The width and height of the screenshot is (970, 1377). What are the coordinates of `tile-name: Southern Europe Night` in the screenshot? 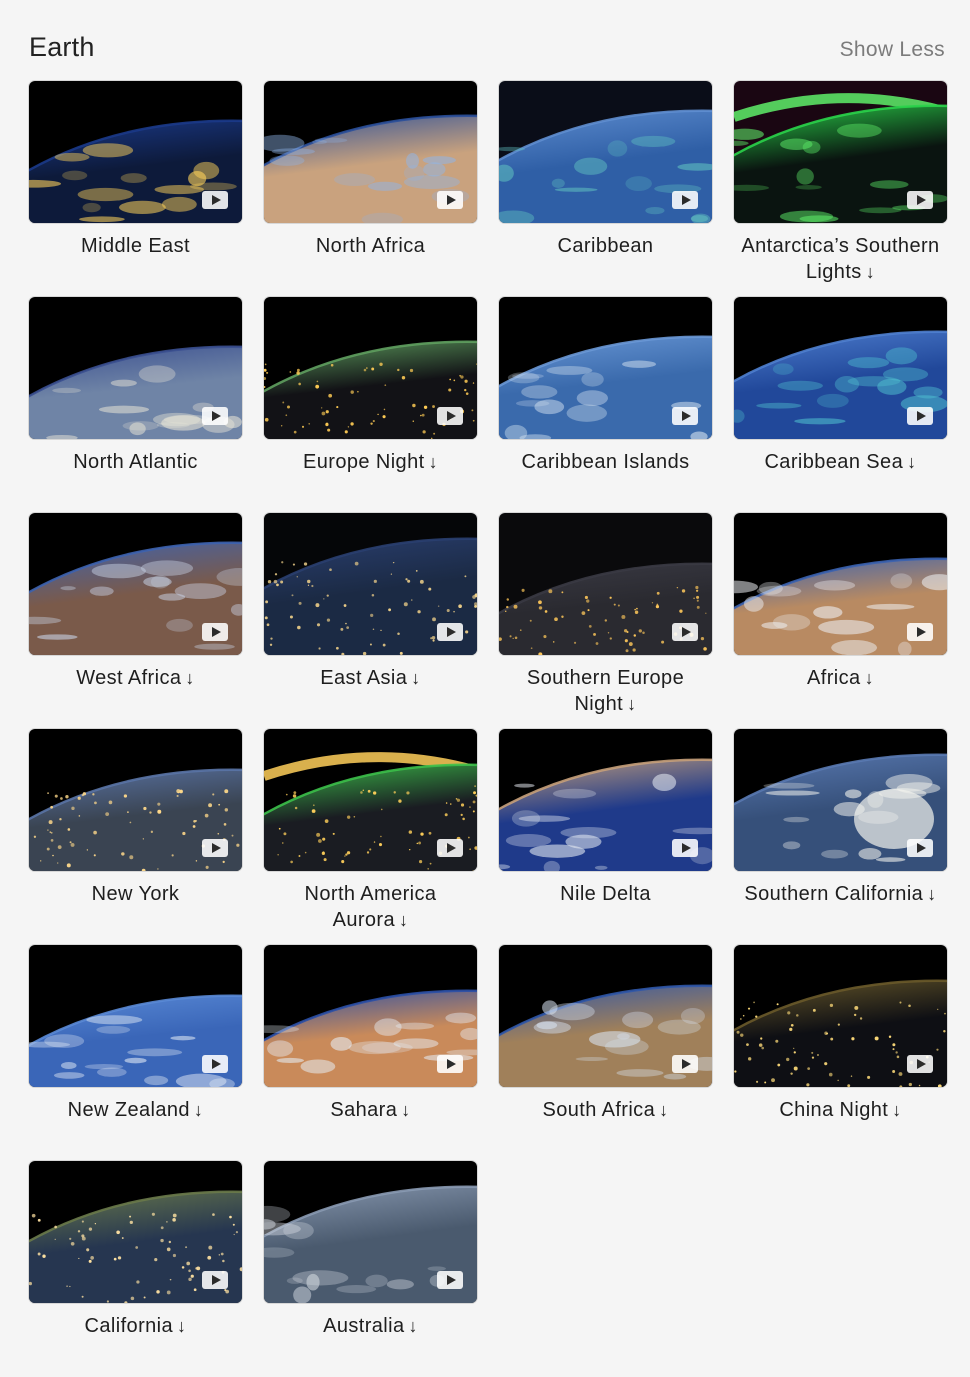 It's located at (605, 691).